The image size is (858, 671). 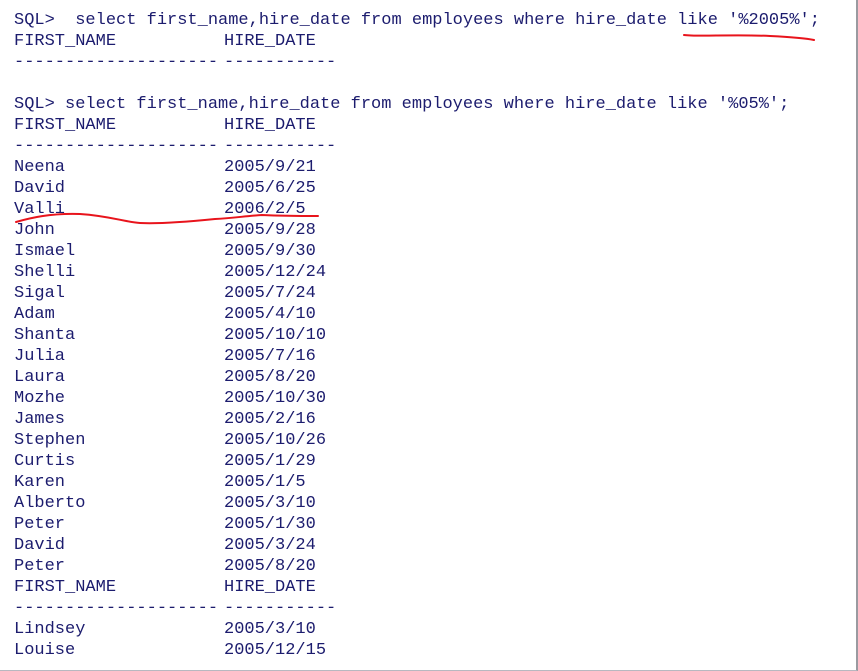 I want to click on annotation-underline-like-clause, so click(x=749, y=37).